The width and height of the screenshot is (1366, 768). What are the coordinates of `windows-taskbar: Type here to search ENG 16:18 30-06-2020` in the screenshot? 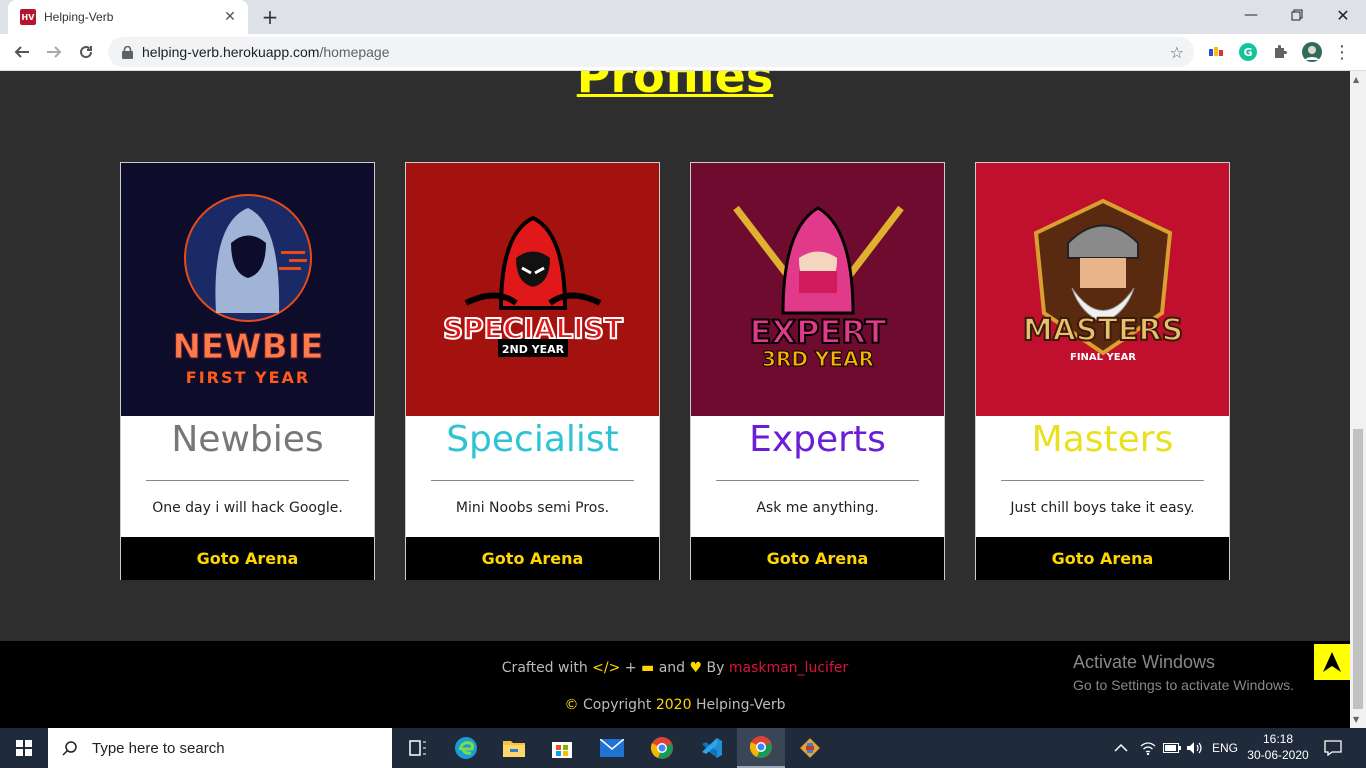 It's located at (683, 748).